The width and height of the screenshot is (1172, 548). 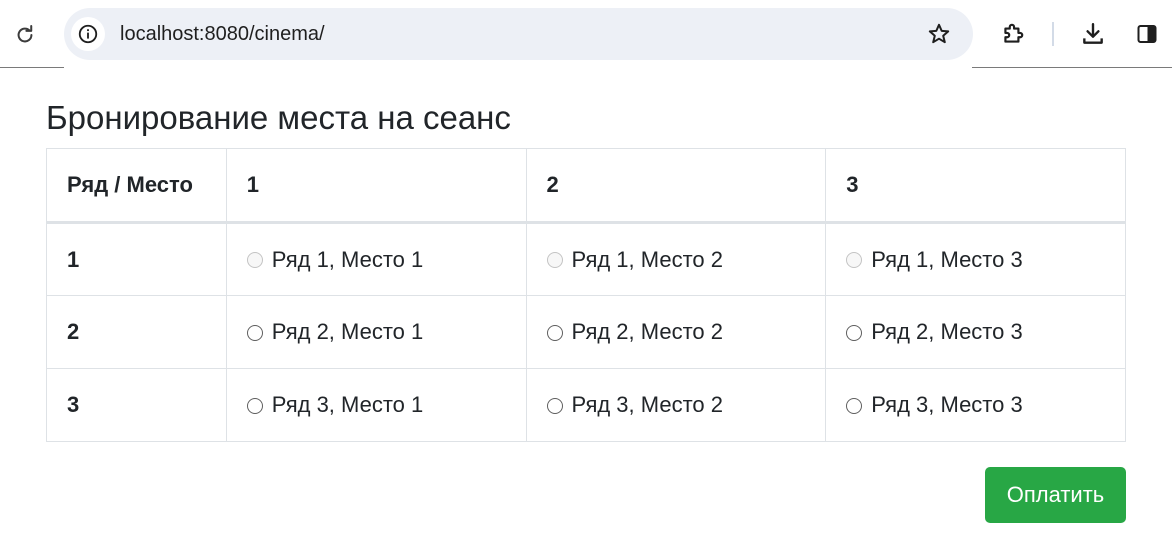 What do you see at coordinates (518, 34) in the screenshot?
I see `address-bar: localhost:8080/cinema/` at bounding box center [518, 34].